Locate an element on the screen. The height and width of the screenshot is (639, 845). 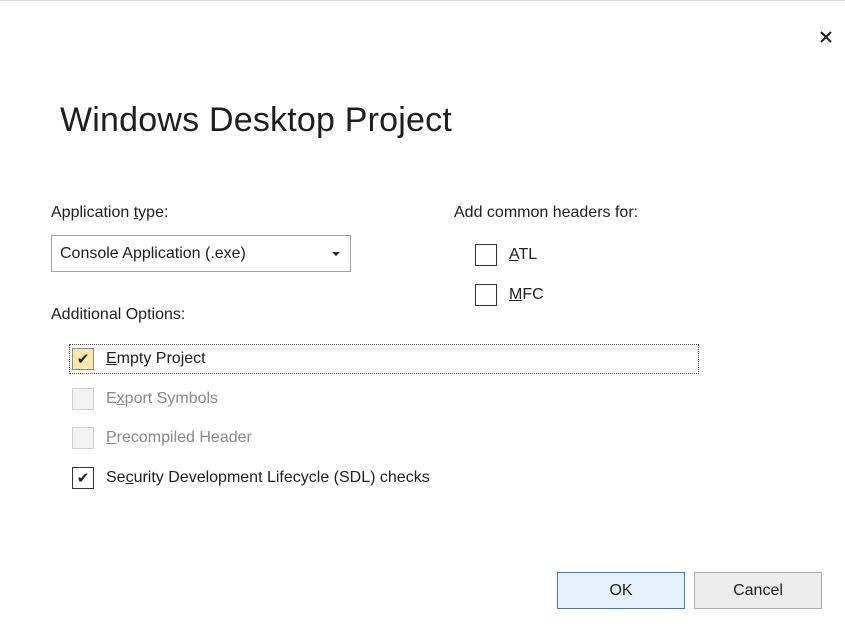
atl-checkbox-row: ATL is located at coordinates (506, 255).